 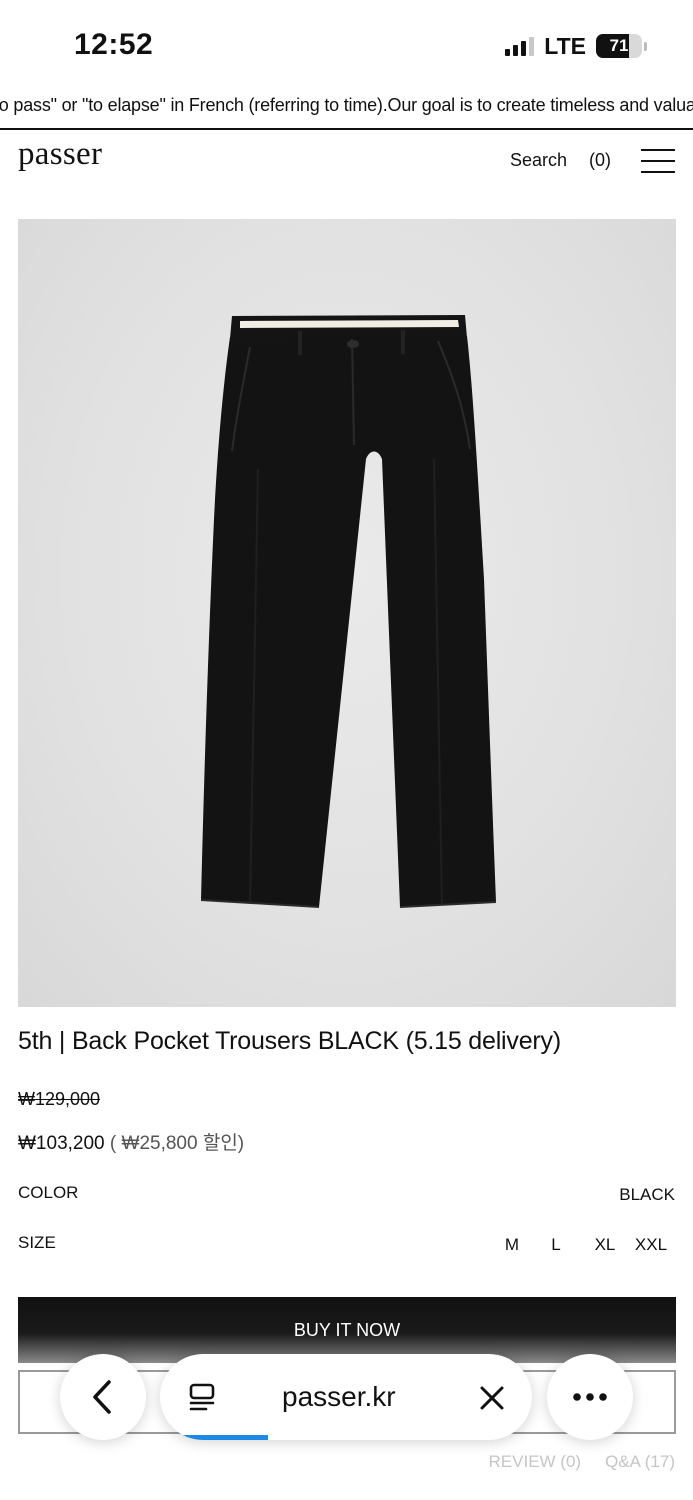 What do you see at coordinates (640, 1462) in the screenshot?
I see `tab-qna: Q&A (17)` at bounding box center [640, 1462].